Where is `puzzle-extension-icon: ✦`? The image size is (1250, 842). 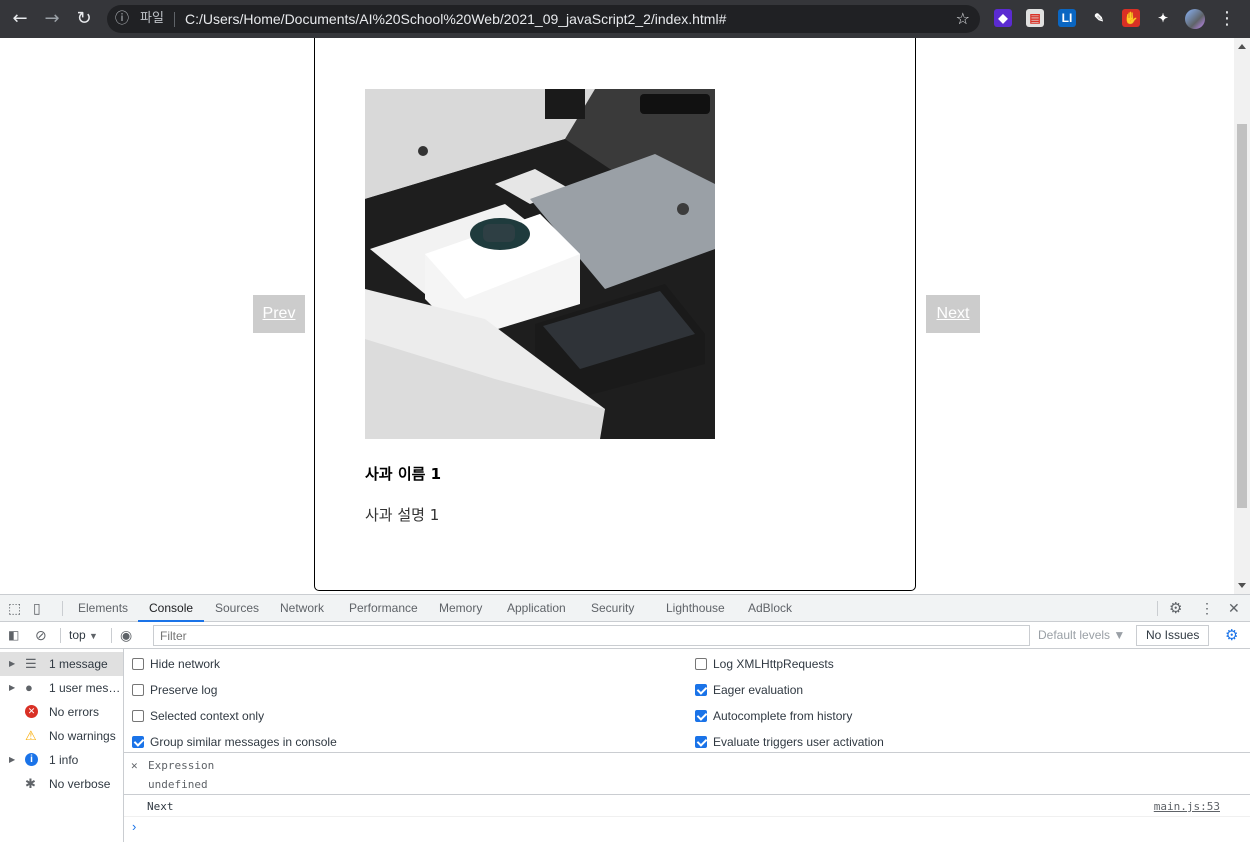
puzzle-extension-icon: ✦ is located at coordinates (1163, 18).